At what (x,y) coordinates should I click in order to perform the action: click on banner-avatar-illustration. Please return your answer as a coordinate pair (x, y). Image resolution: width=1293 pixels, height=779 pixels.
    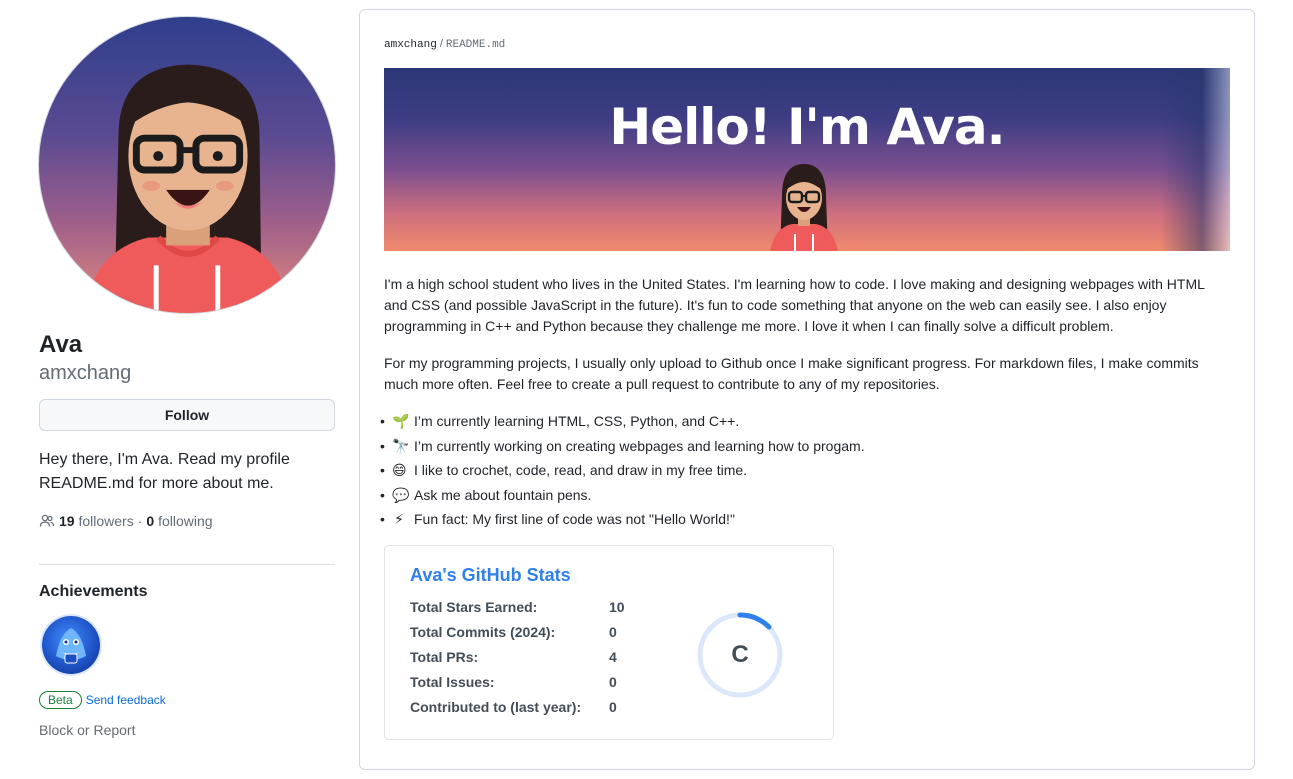
    Looking at the image, I should click on (804, 207).